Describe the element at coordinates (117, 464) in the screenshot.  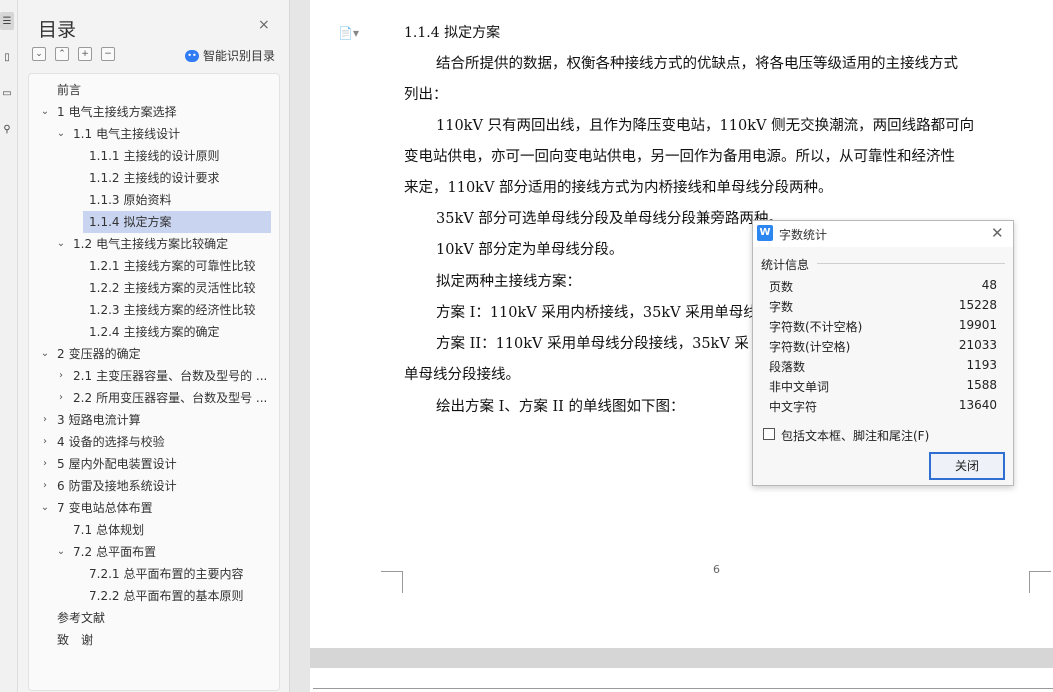
I see `toc-item: 5 屋内外配电装置设计` at that location.